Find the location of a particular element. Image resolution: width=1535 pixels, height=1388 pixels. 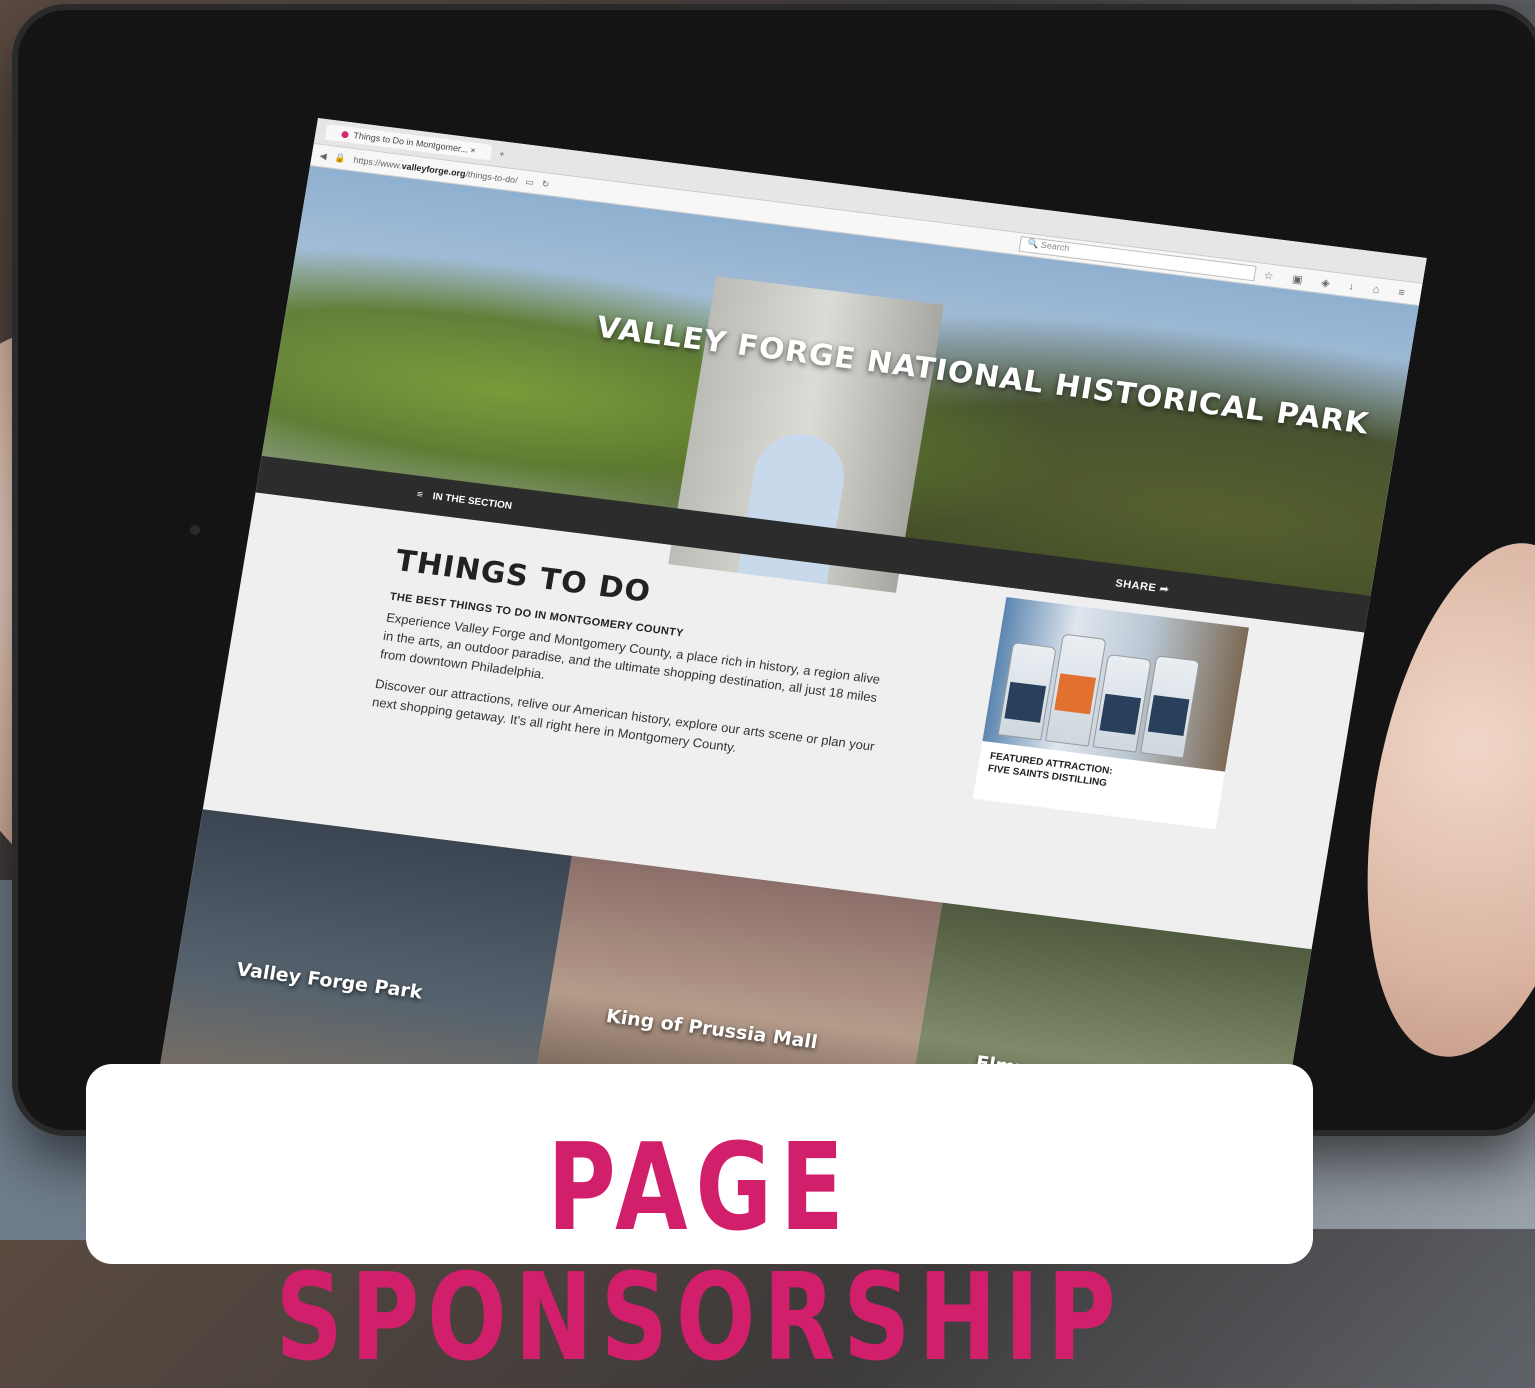

reload-icon: ↻ is located at coordinates (545, 184).